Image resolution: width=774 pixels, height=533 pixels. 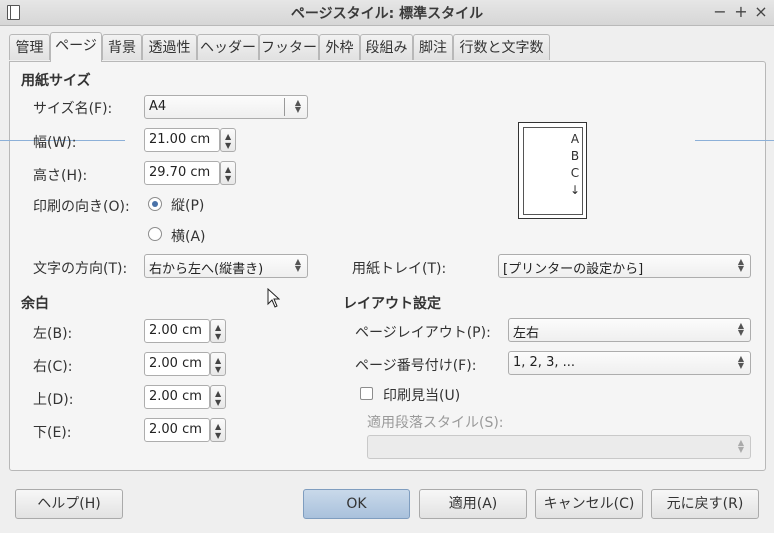 I want to click on margin-top-input: 2.00 cm, so click(x=177, y=397).